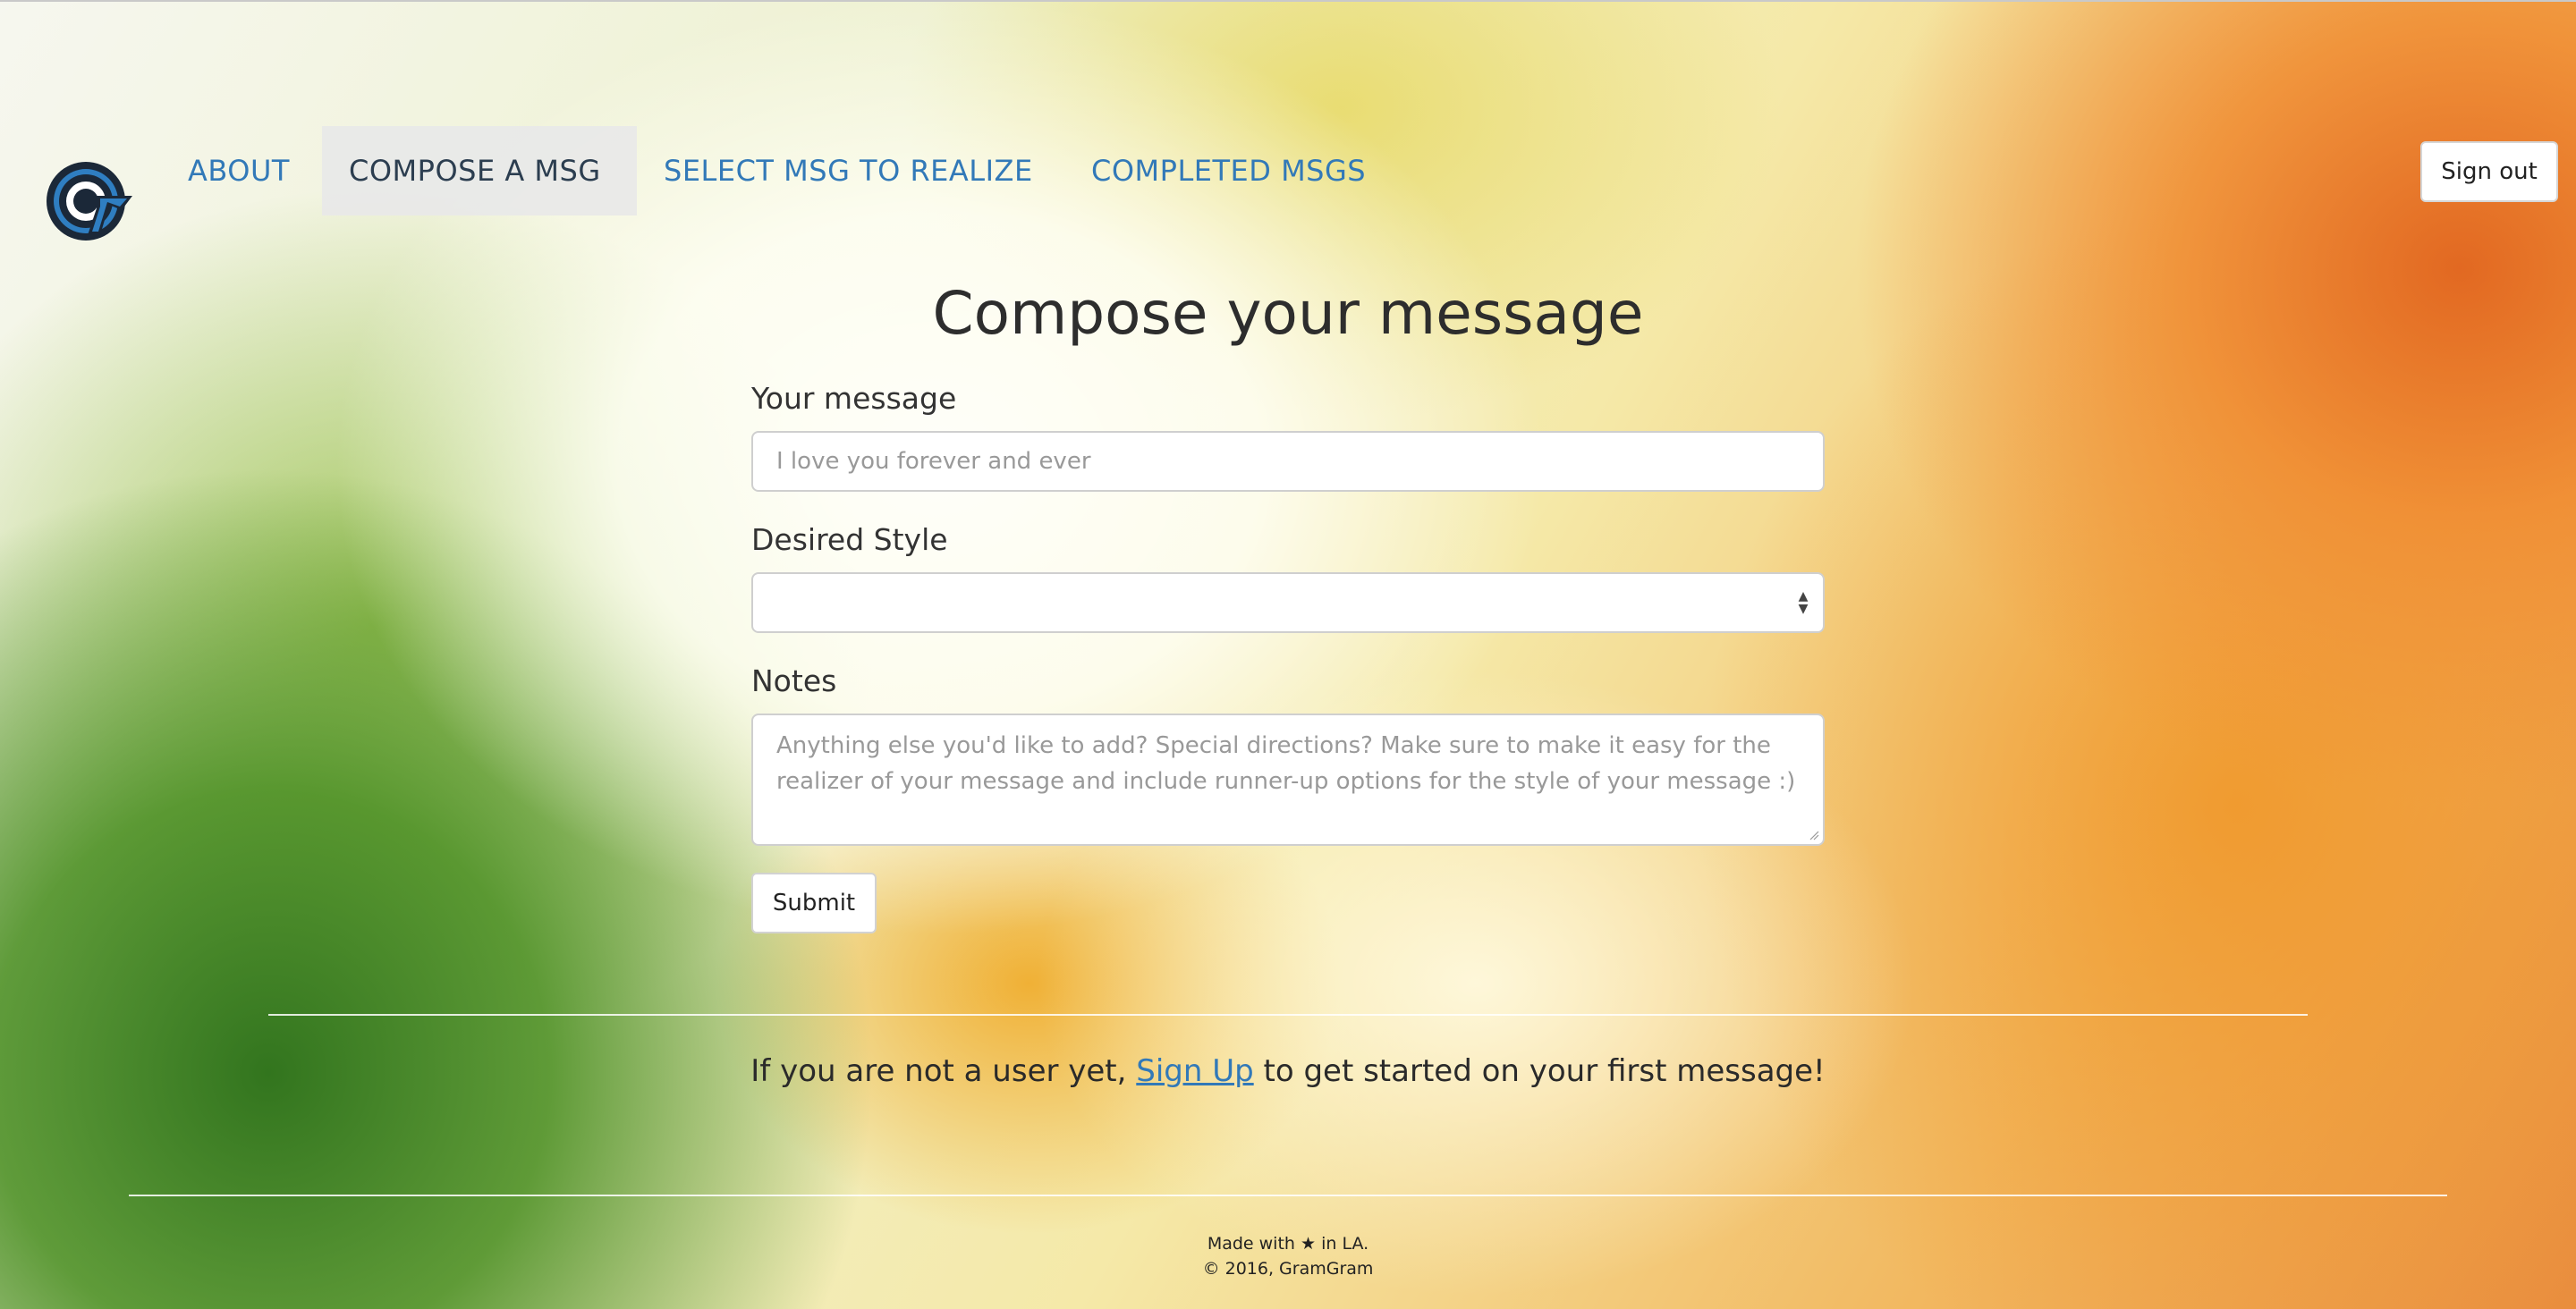 Image resolution: width=2576 pixels, height=1309 pixels. I want to click on nav-item-select-msg: SELECT MSG TO REALIZE, so click(851, 170).